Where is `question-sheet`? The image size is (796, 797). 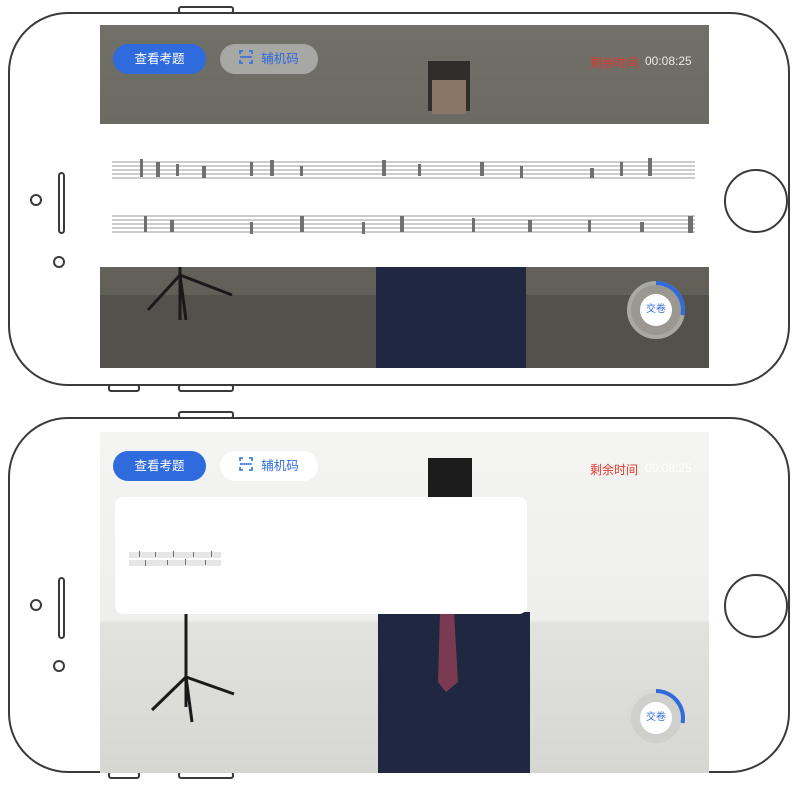
question-sheet is located at coordinates (404, 195).